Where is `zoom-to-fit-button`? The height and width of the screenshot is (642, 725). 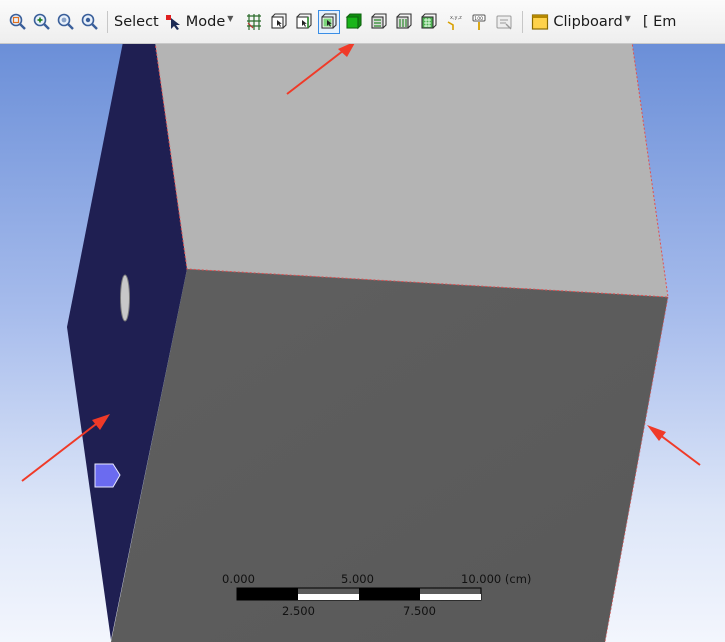
zoom-to-fit-button is located at coordinates (17, 22).